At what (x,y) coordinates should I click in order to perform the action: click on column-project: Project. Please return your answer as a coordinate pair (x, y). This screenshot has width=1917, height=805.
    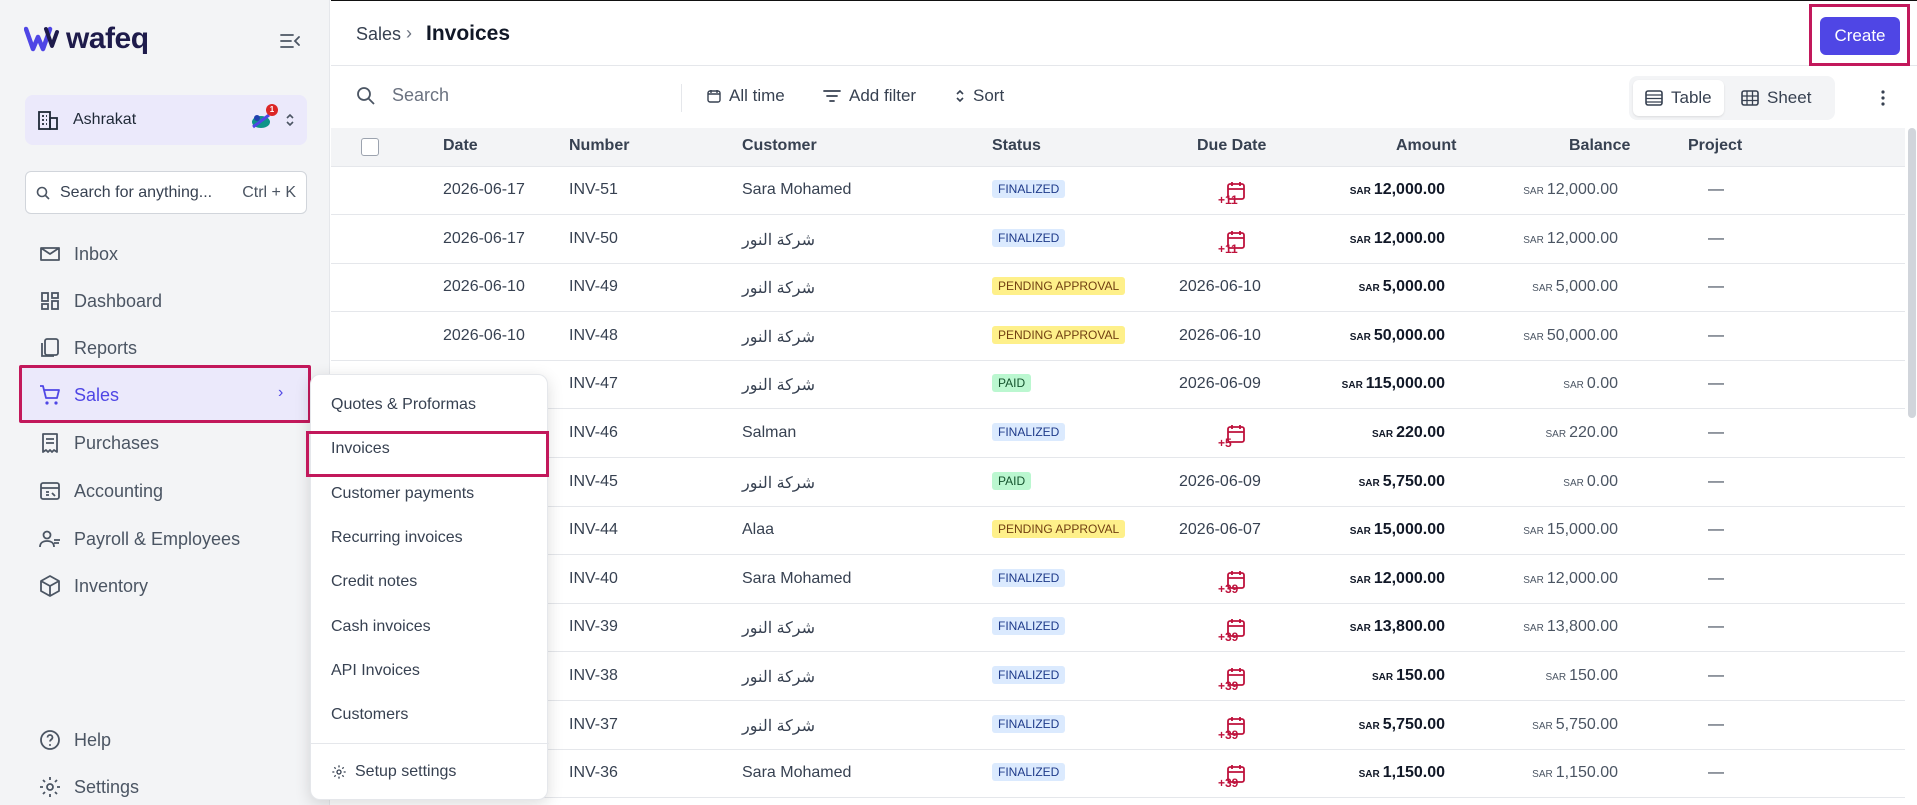
    Looking at the image, I should click on (1715, 146).